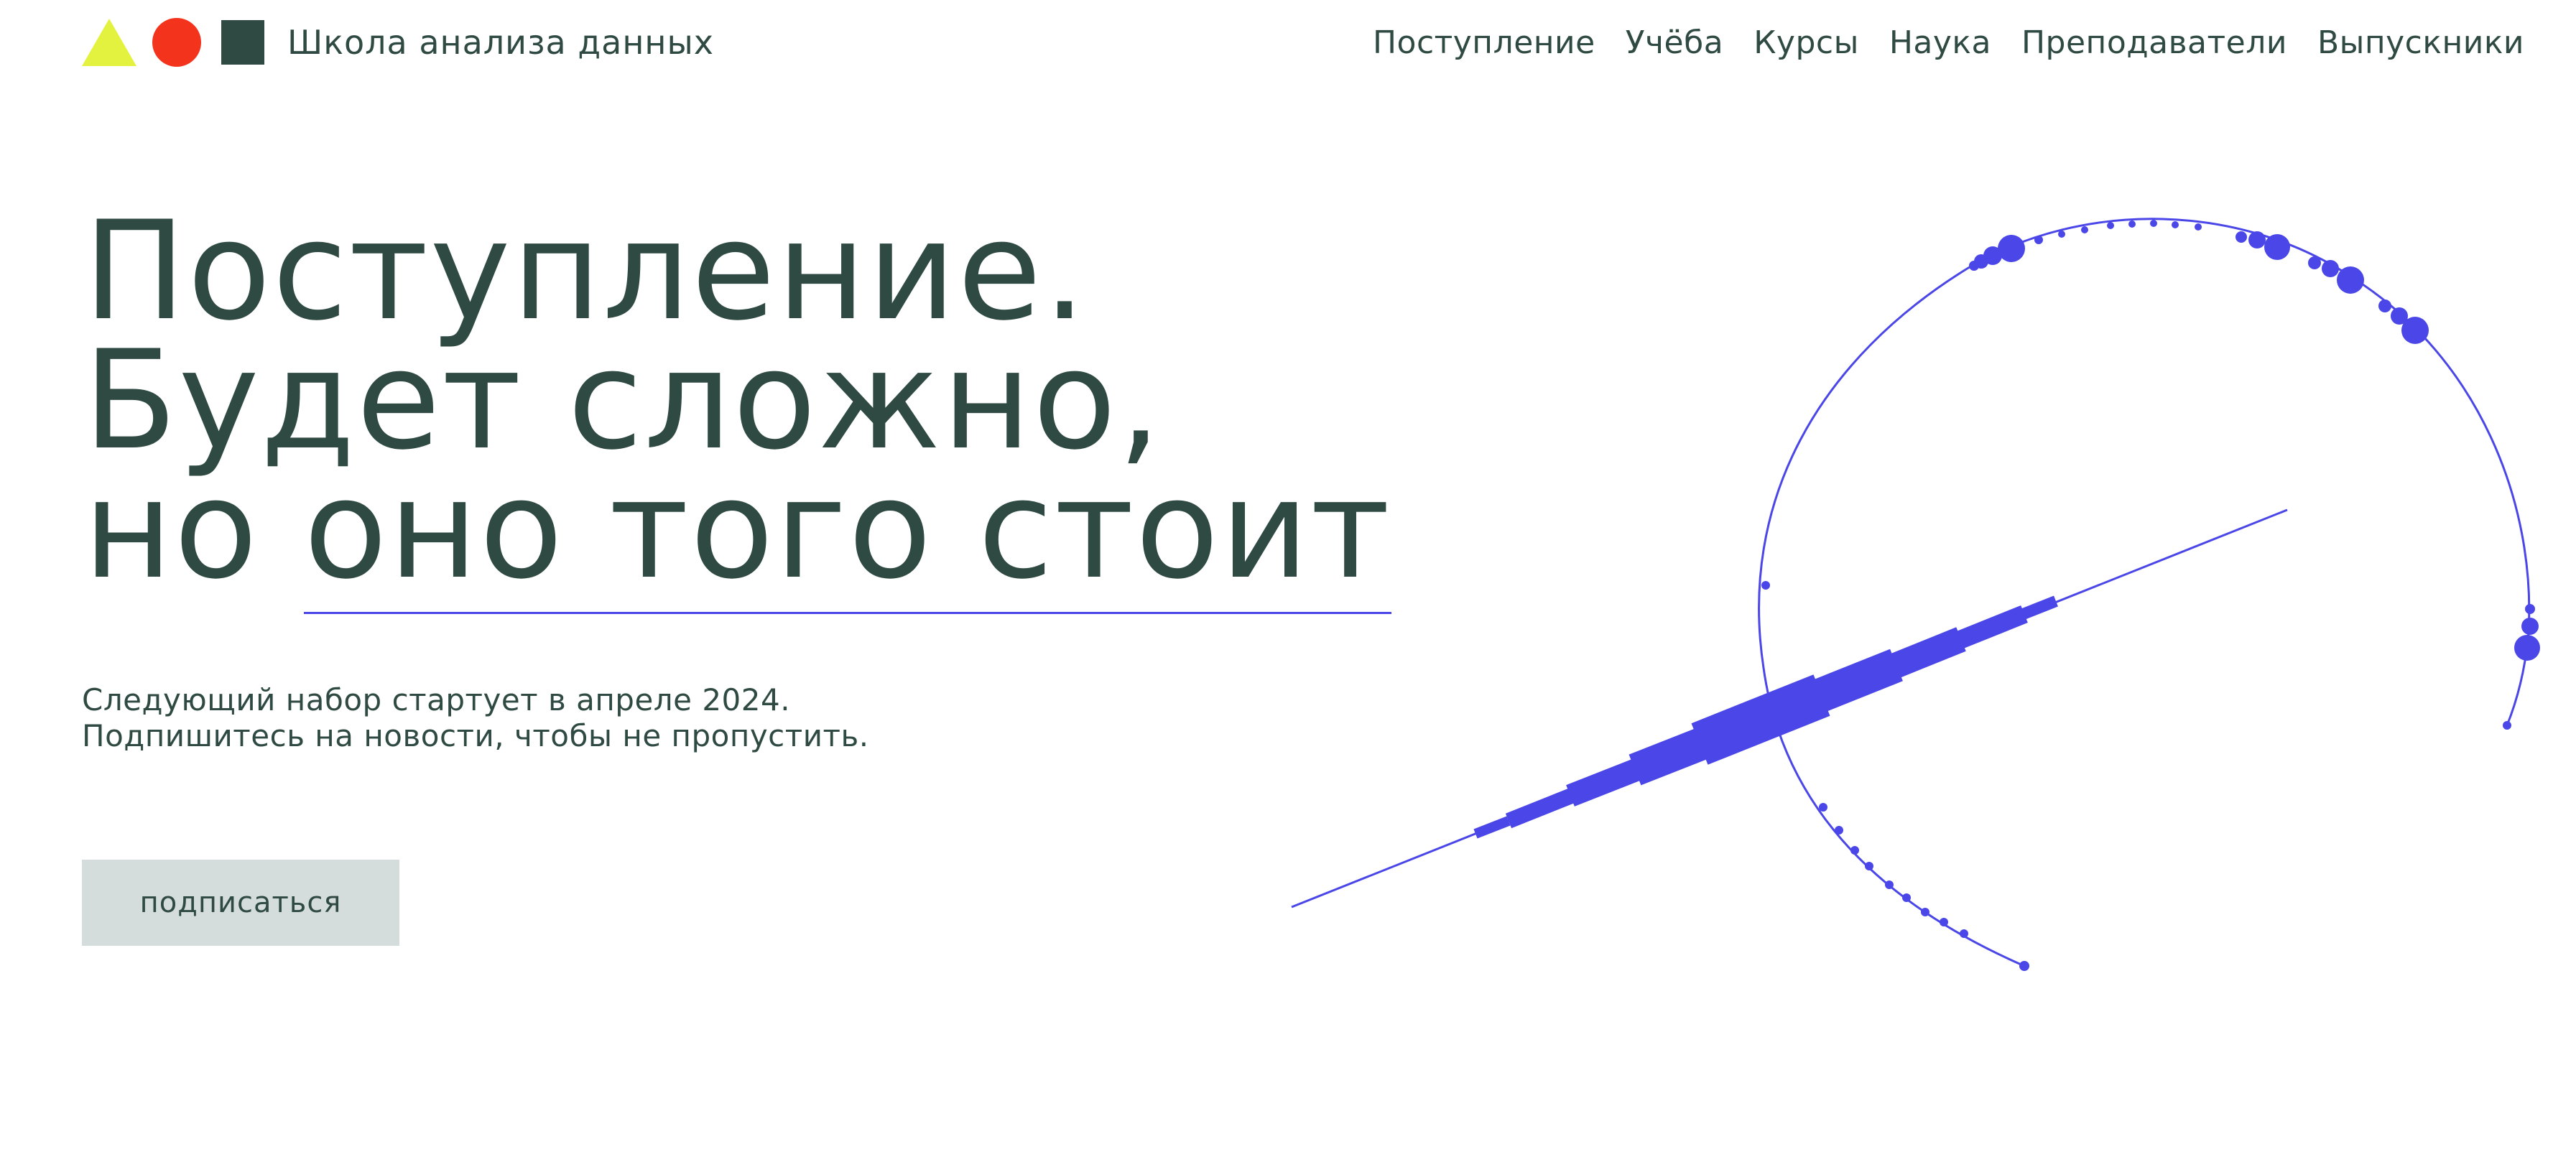 Image resolution: width=2576 pixels, height=1162 pixels. What do you see at coordinates (2154, 42) in the screenshot?
I see `nav-item-teachers: Преподаватели` at bounding box center [2154, 42].